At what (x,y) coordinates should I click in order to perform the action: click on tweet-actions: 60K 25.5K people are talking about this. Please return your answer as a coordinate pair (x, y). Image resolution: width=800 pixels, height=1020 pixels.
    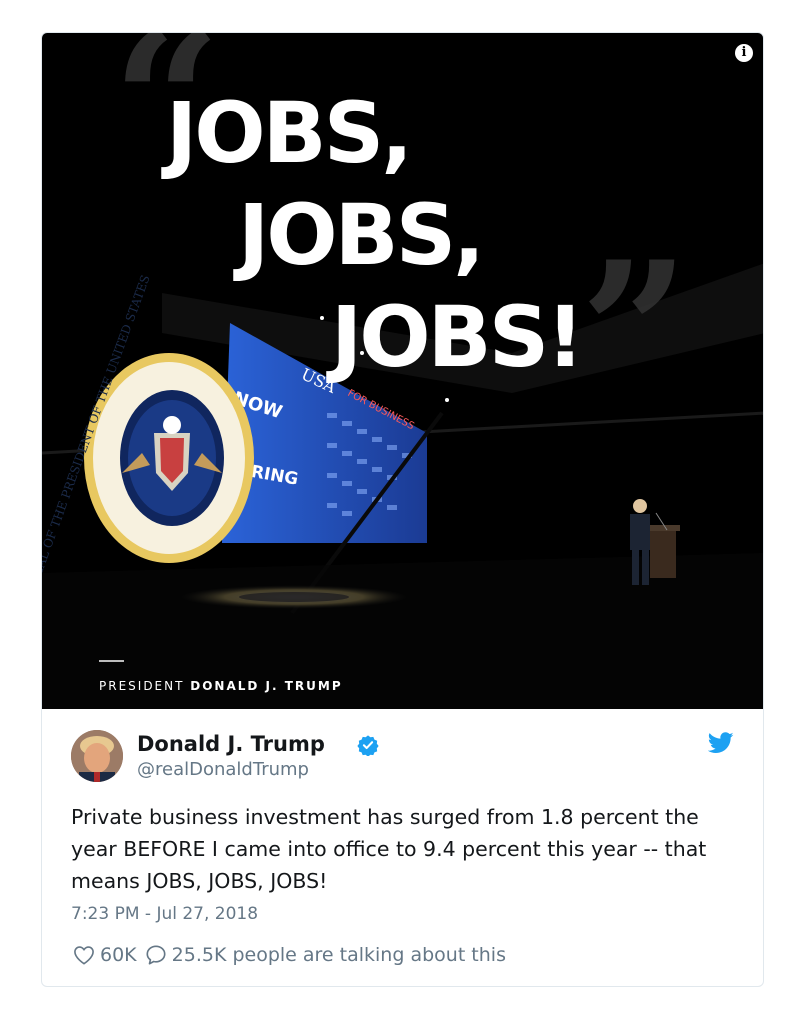
    Looking at the image, I should click on (293, 955).